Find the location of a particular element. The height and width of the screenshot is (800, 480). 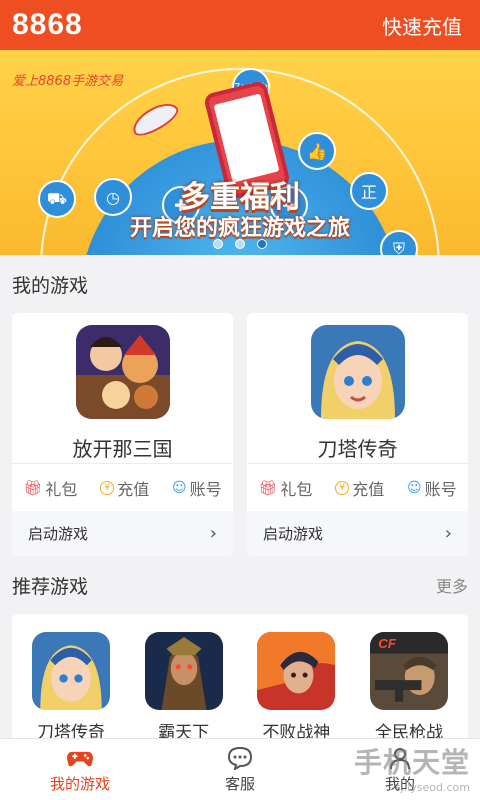

watermark-url: sj.lyseod.com is located at coordinates (432, 787).